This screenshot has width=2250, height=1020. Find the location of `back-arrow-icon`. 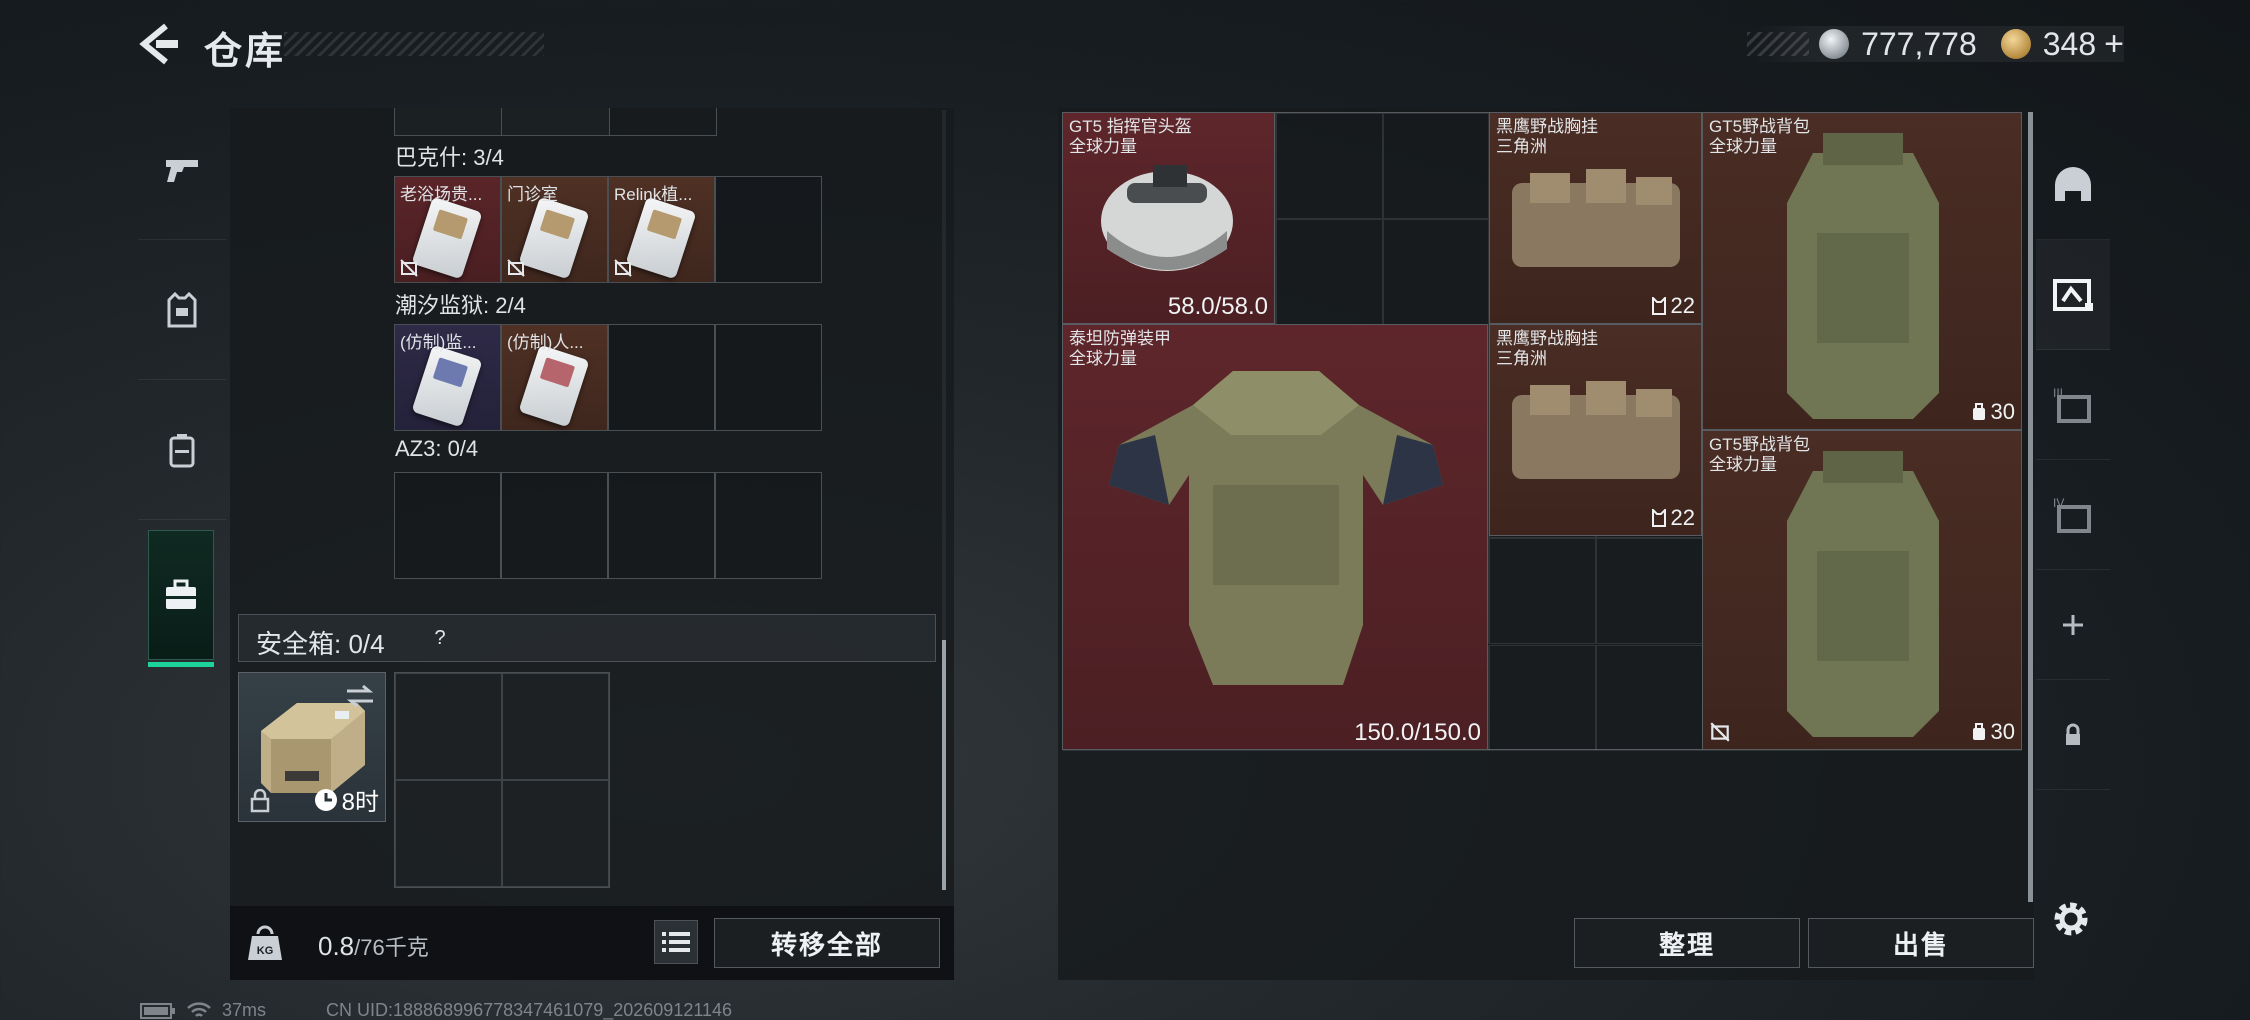

back-arrow-icon is located at coordinates (158, 44).